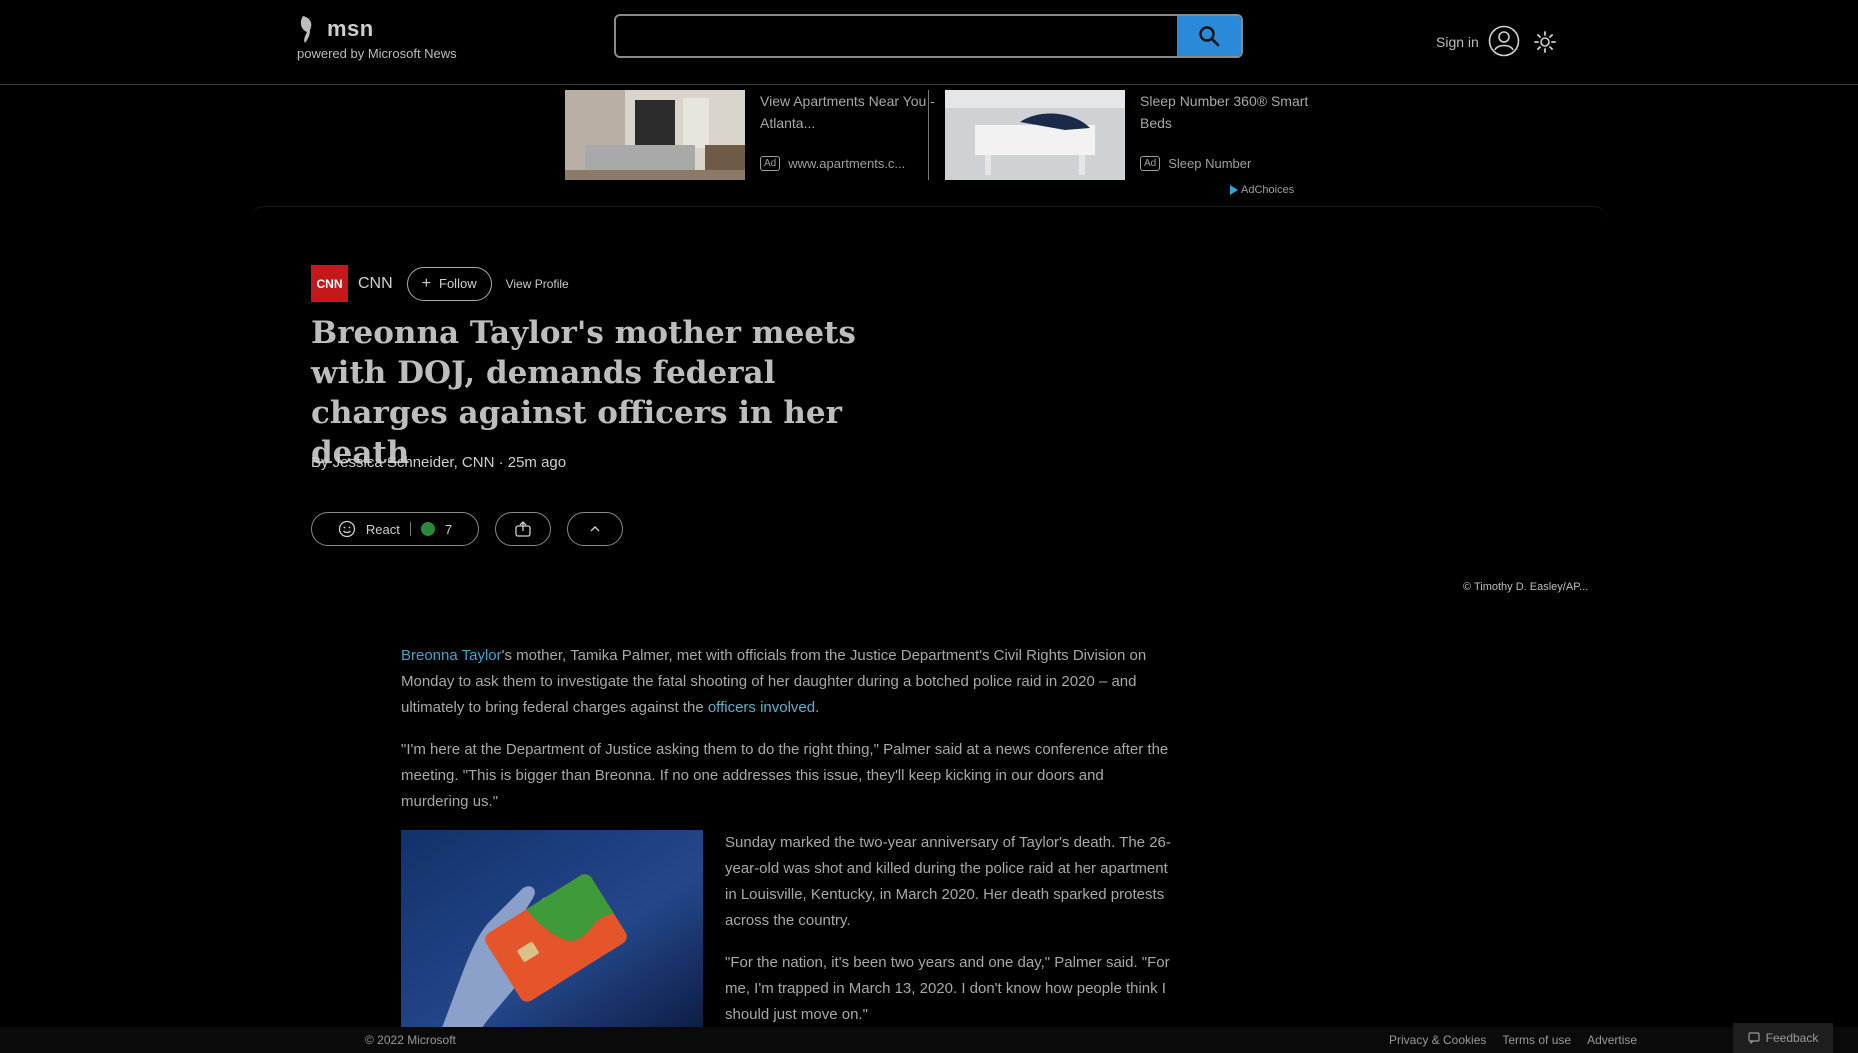  Describe the element at coordinates (329, 283) in the screenshot. I see `cnn-logo: CNN` at that location.